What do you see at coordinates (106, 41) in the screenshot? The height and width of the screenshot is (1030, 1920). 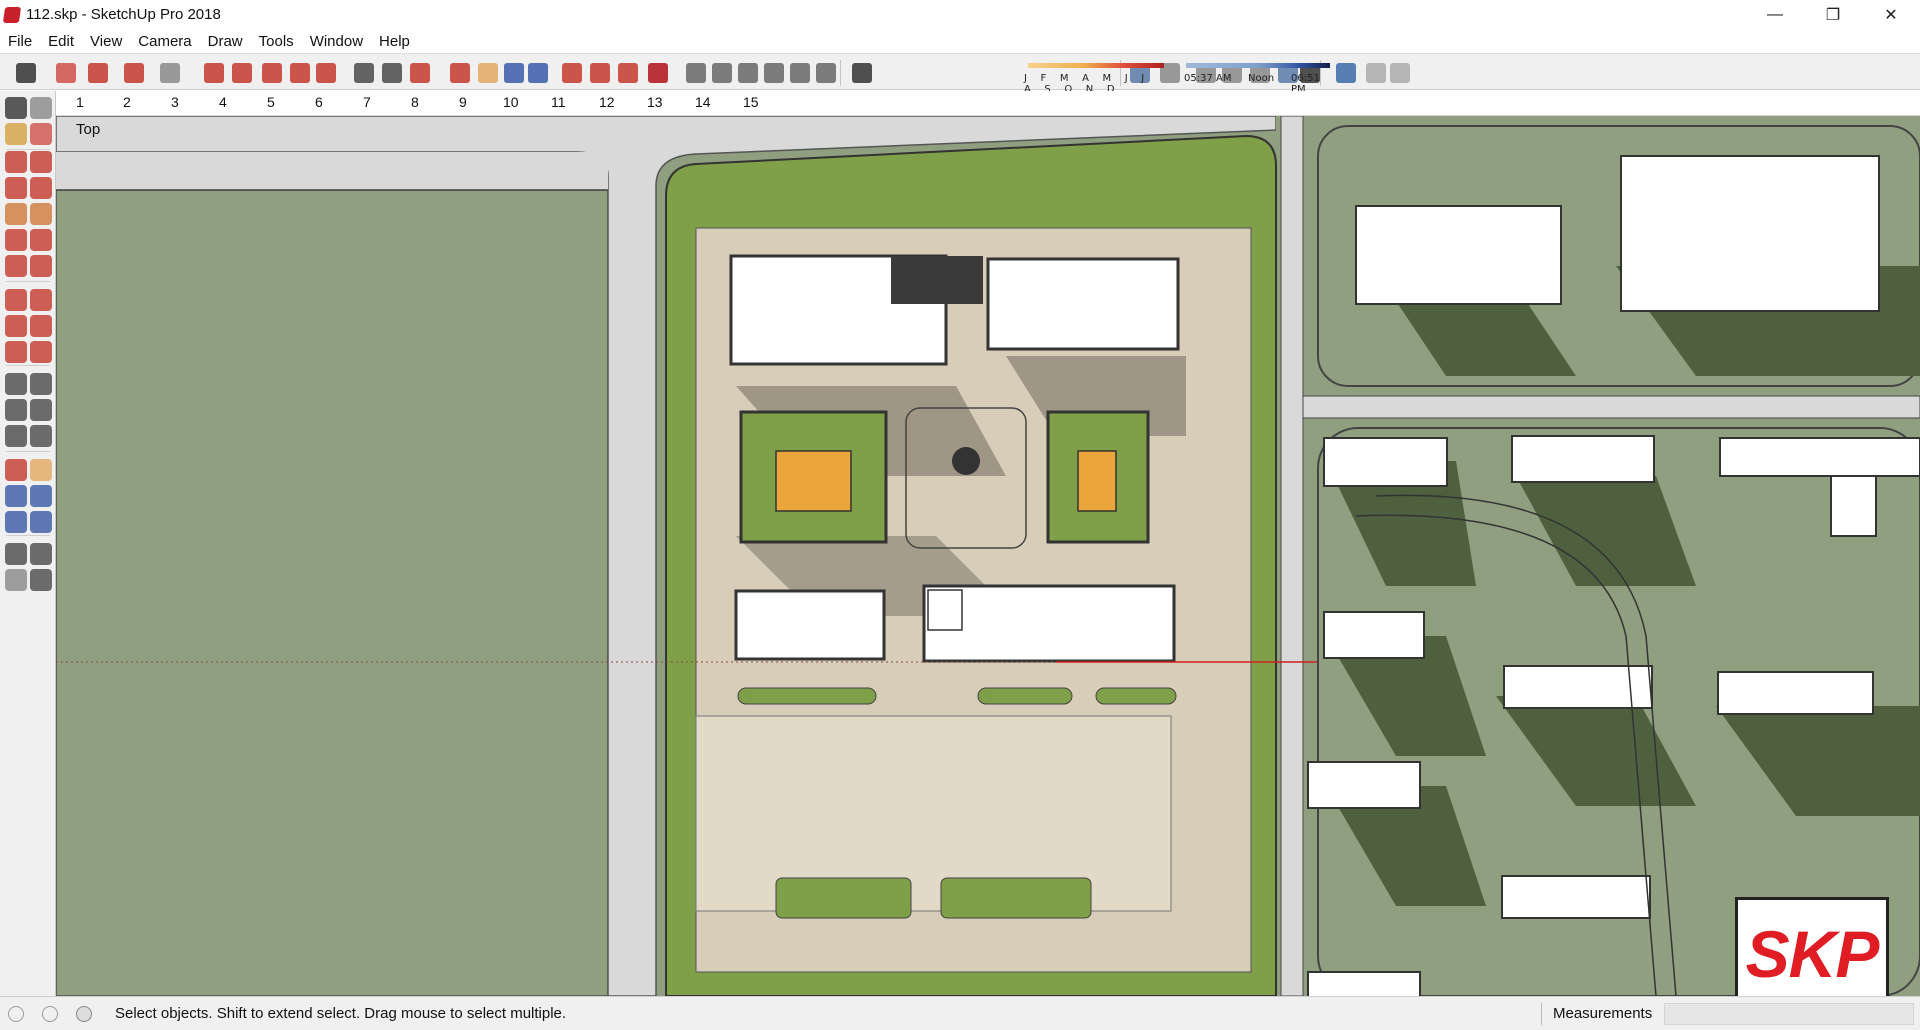 I see `menu-view: View` at bounding box center [106, 41].